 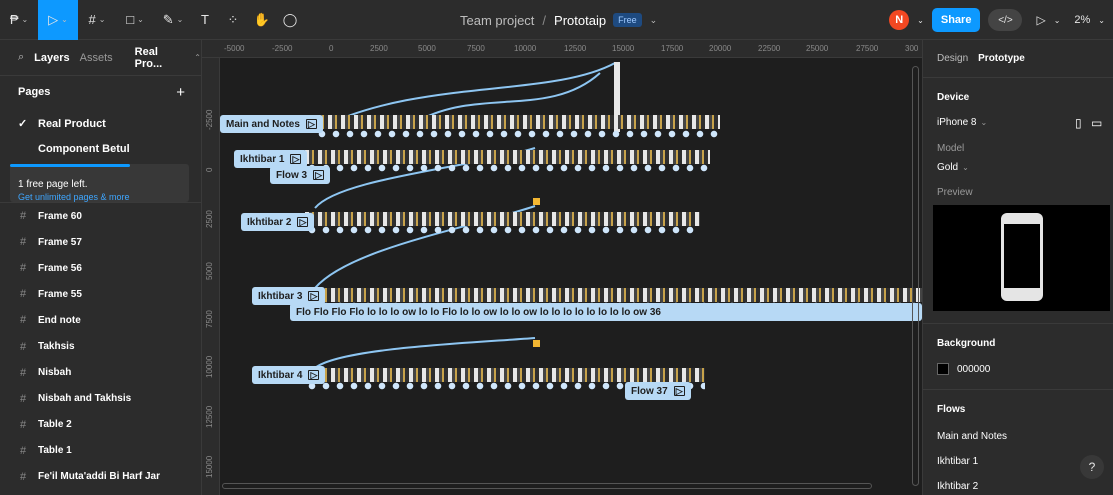 What do you see at coordinates (476, 48) in the screenshot?
I see `ruler-tick: 7500` at bounding box center [476, 48].